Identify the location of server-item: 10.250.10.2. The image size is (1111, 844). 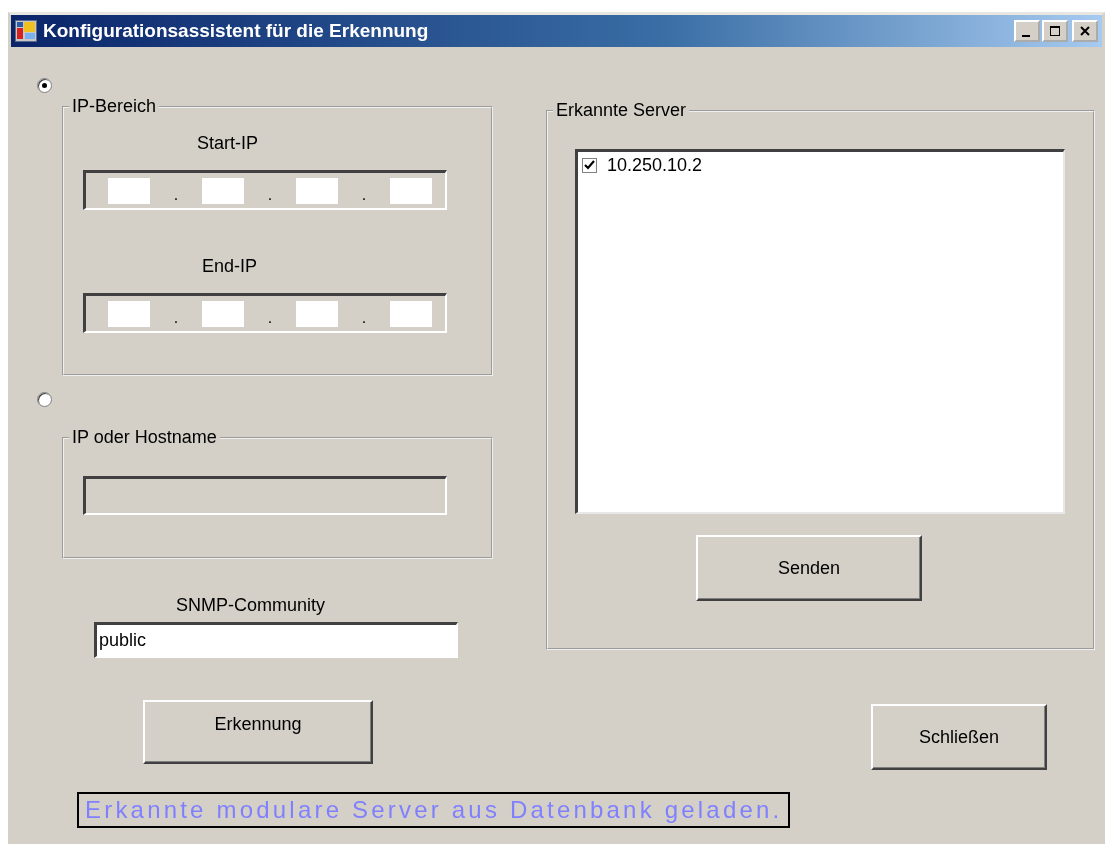
(655, 165).